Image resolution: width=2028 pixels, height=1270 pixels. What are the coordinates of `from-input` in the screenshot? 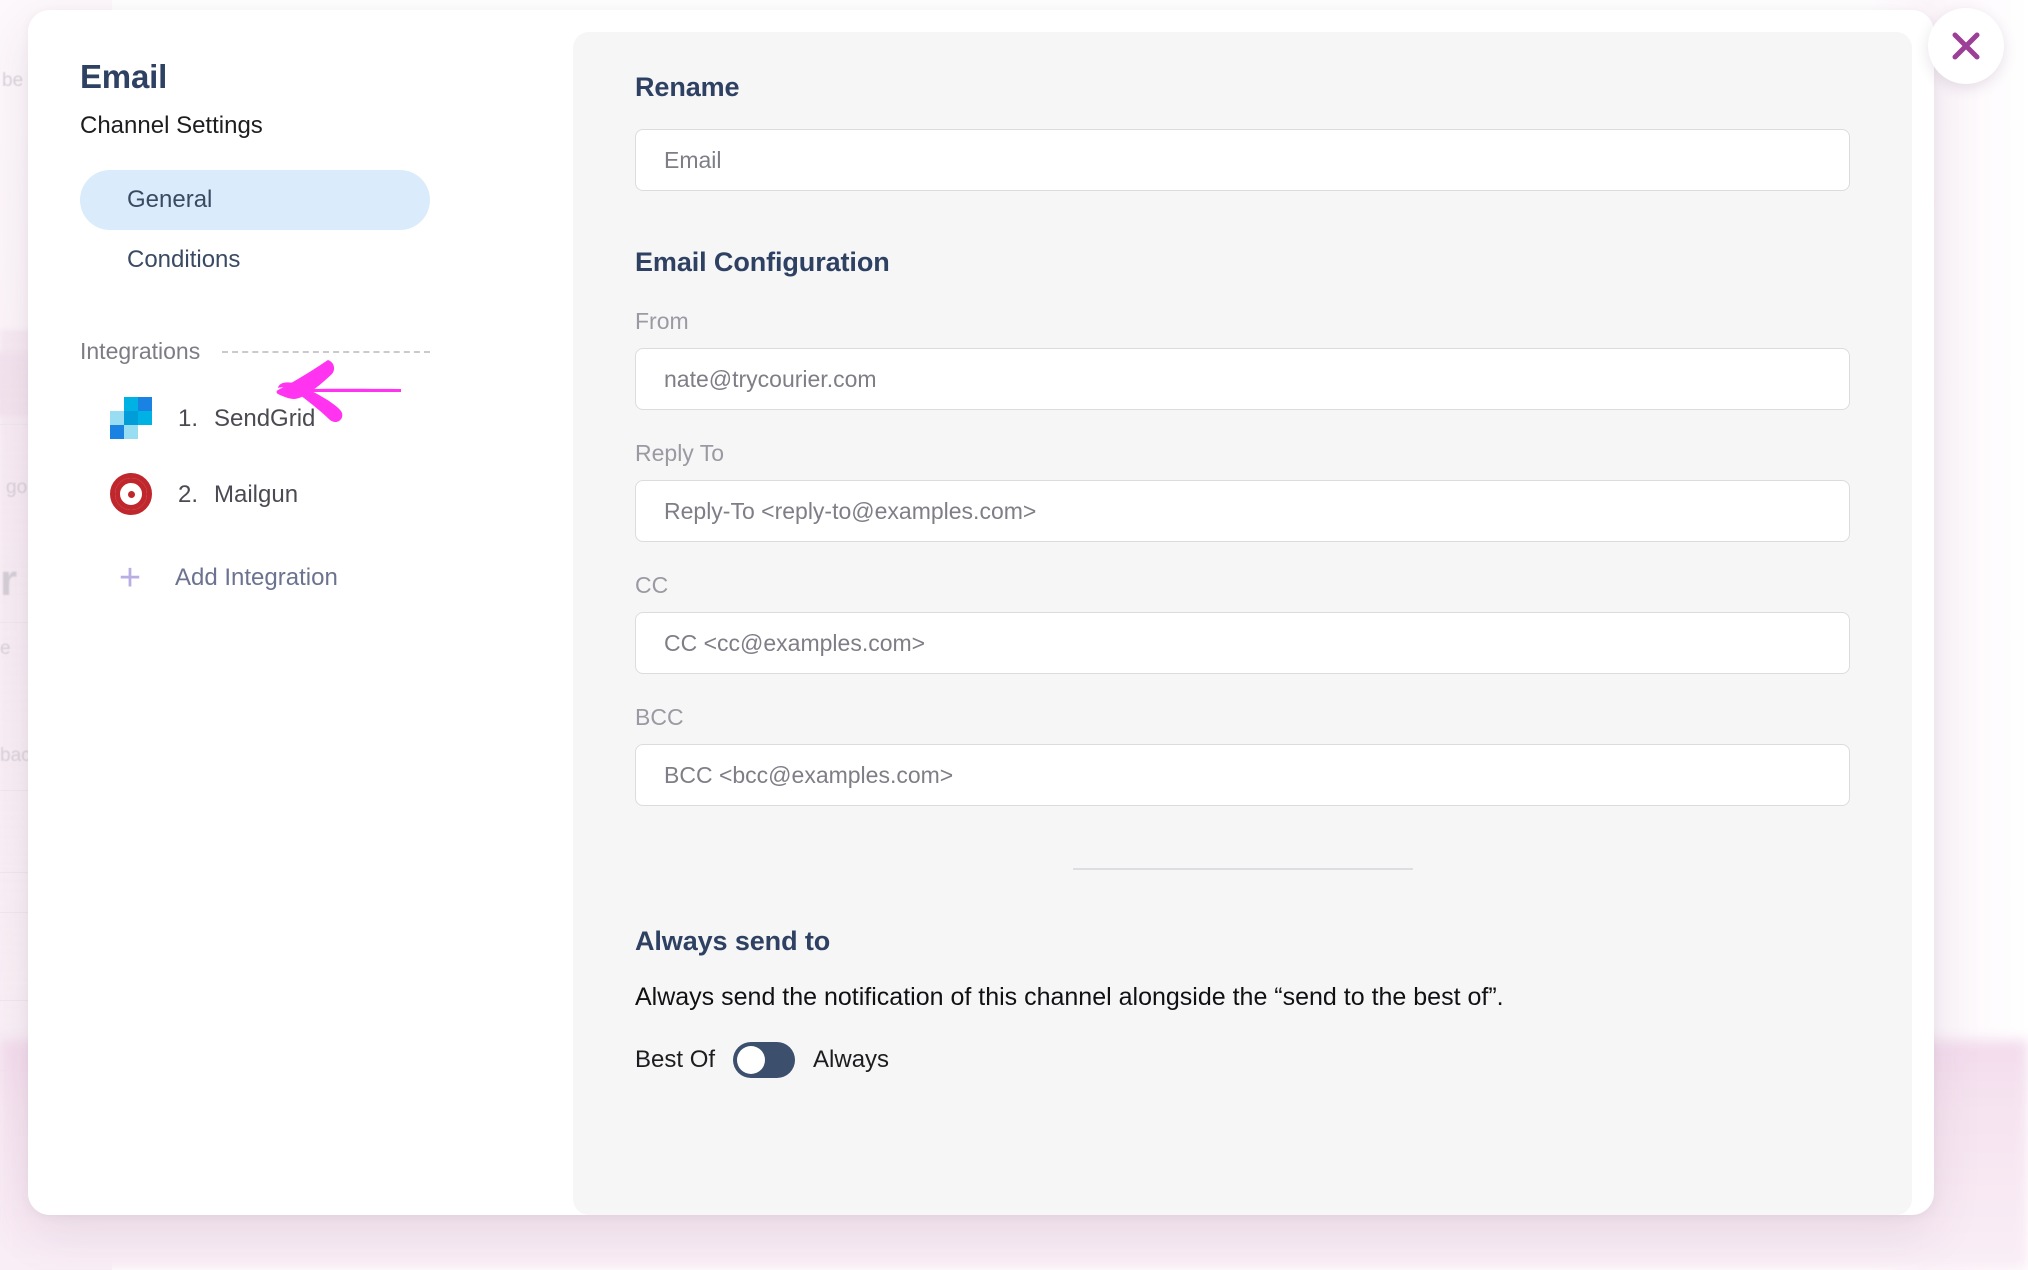 It's located at (1242, 379).